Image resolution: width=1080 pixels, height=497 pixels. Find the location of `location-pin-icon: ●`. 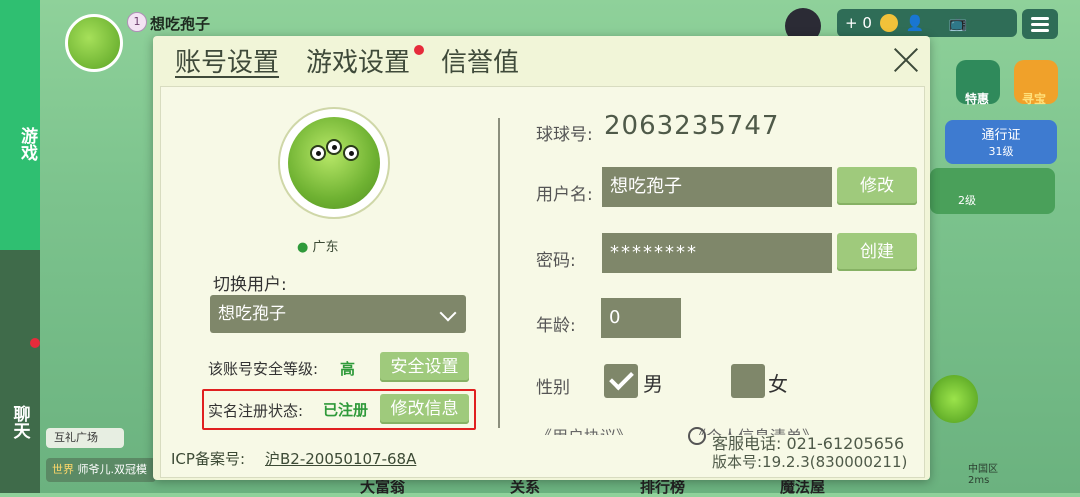

location-pin-icon: ● is located at coordinates (303, 247).